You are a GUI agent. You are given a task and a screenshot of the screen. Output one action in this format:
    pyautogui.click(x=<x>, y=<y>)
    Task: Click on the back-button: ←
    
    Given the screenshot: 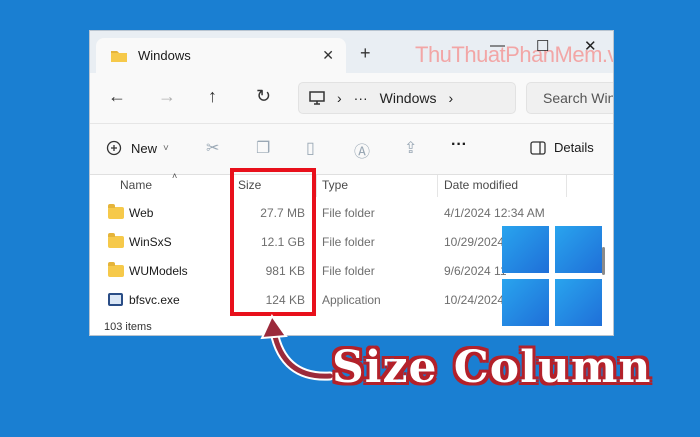 What is the action you would take?
    pyautogui.click(x=117, y=96)
    